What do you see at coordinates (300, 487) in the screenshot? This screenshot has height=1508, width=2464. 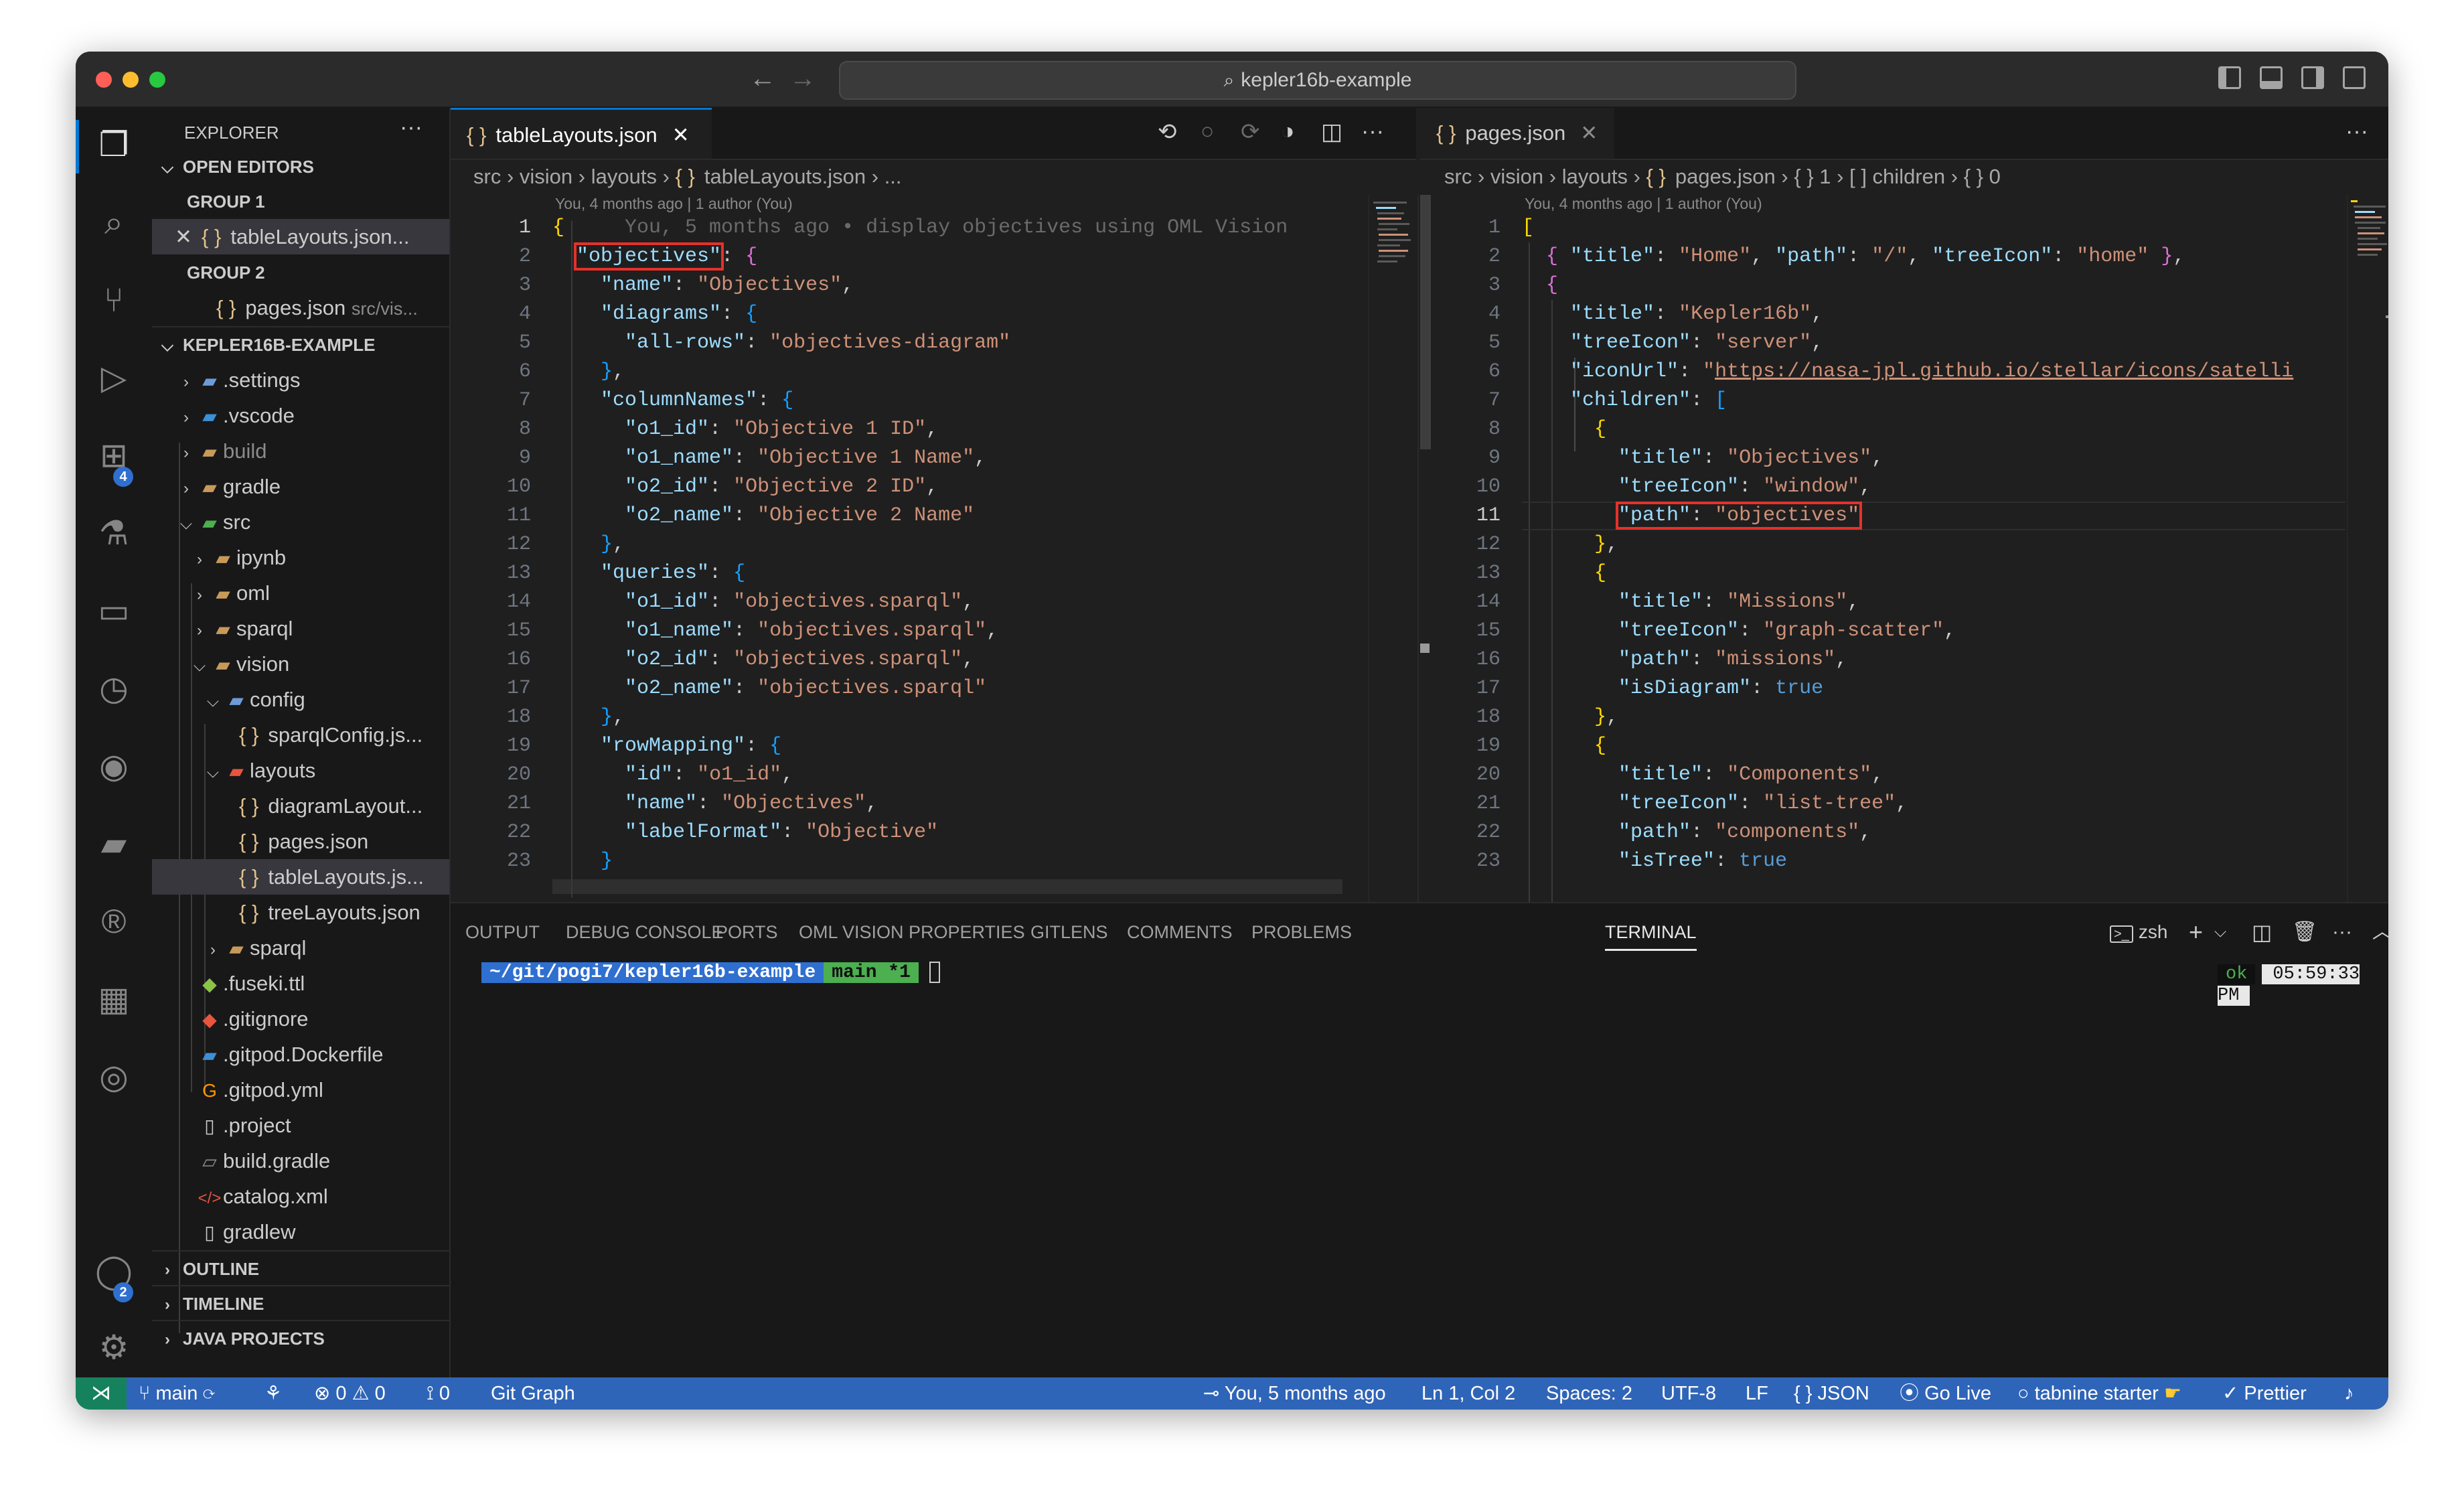 I see `tree-item-gradle: › ▰ gradle` at bounding box center [300, 487].